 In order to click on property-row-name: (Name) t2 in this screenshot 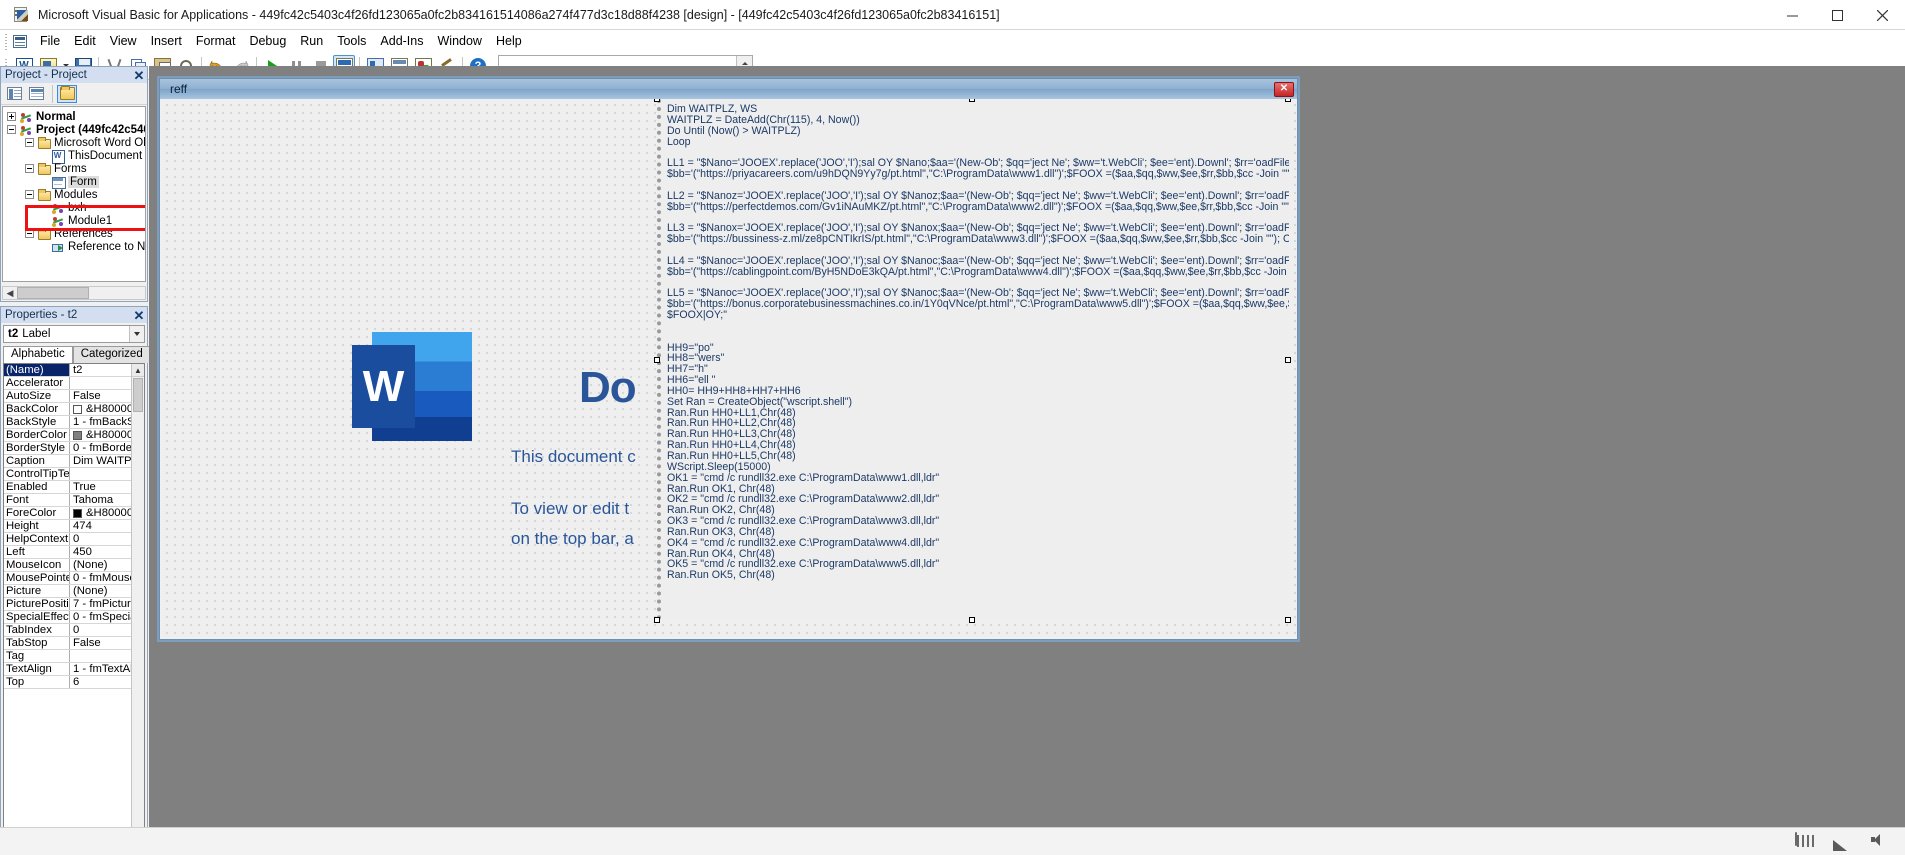, I will do `click(74, 370)`.